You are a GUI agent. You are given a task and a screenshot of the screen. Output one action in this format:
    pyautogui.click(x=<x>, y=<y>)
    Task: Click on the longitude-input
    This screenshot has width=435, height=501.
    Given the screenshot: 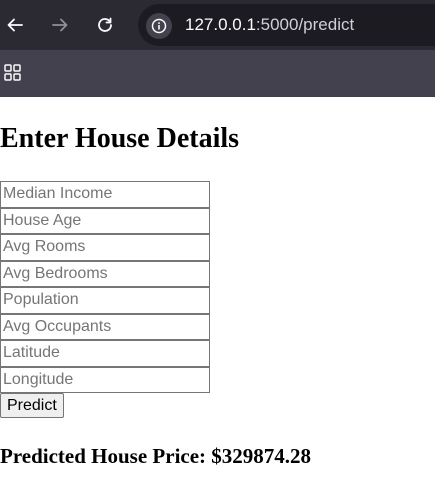 What is the action you would take?
    pyautogui.click(x=105, y=379)
    